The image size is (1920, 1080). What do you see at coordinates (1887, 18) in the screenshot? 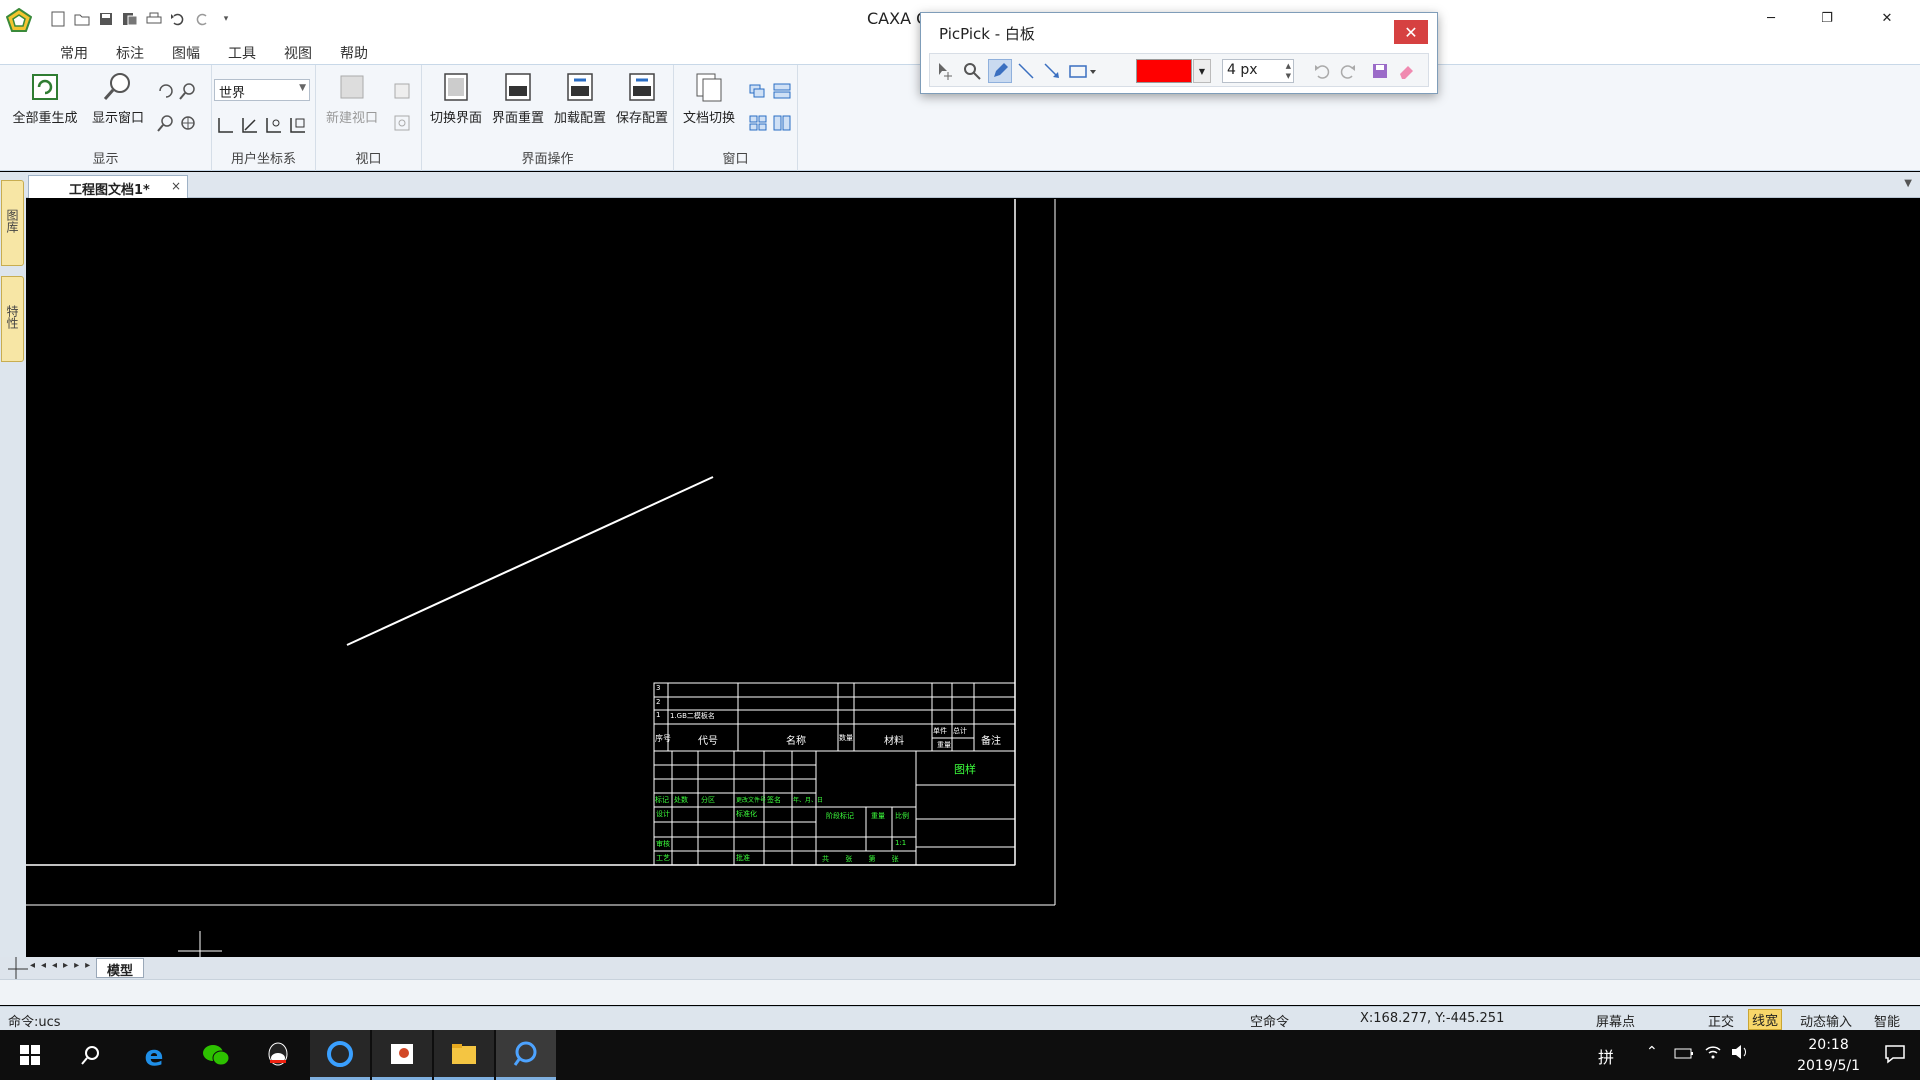
I see `close-button: ✕` at bounding box center [1887, 18].